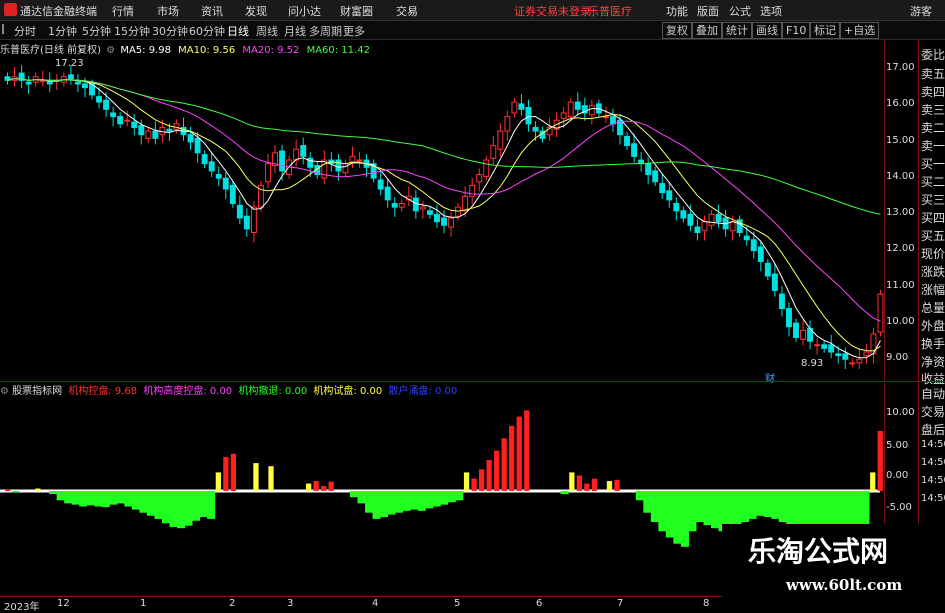 The image size is (945, 613). I want to click on menu-discover: 发现, so click(256, 11).